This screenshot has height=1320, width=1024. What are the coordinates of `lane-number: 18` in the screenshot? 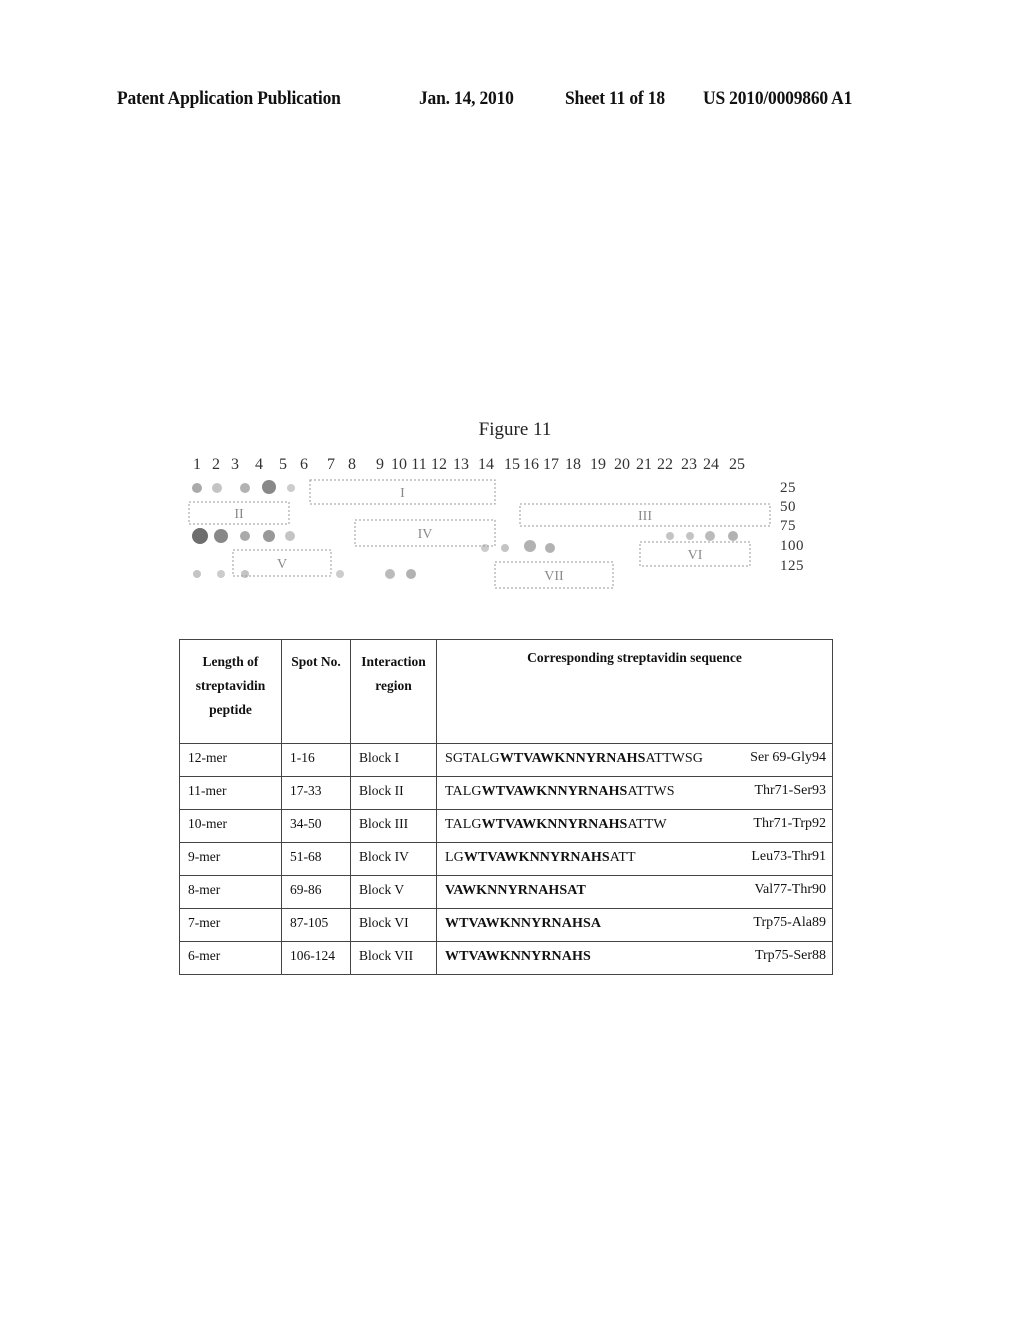 It's located at (573, 464).